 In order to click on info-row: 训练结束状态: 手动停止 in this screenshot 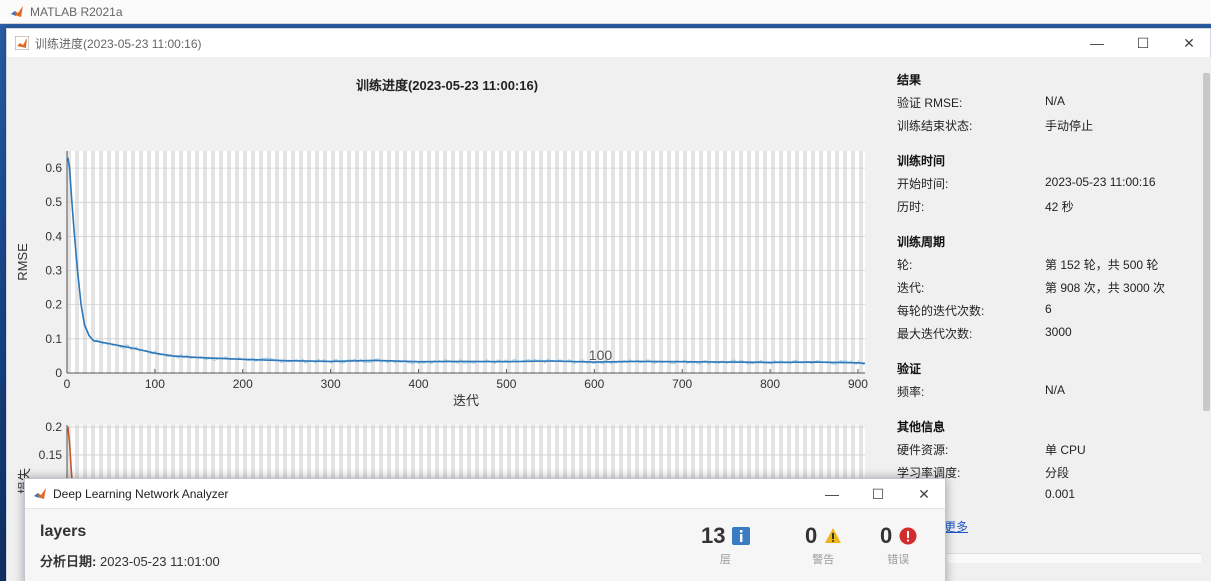, I will do `click(1047, 128)`.